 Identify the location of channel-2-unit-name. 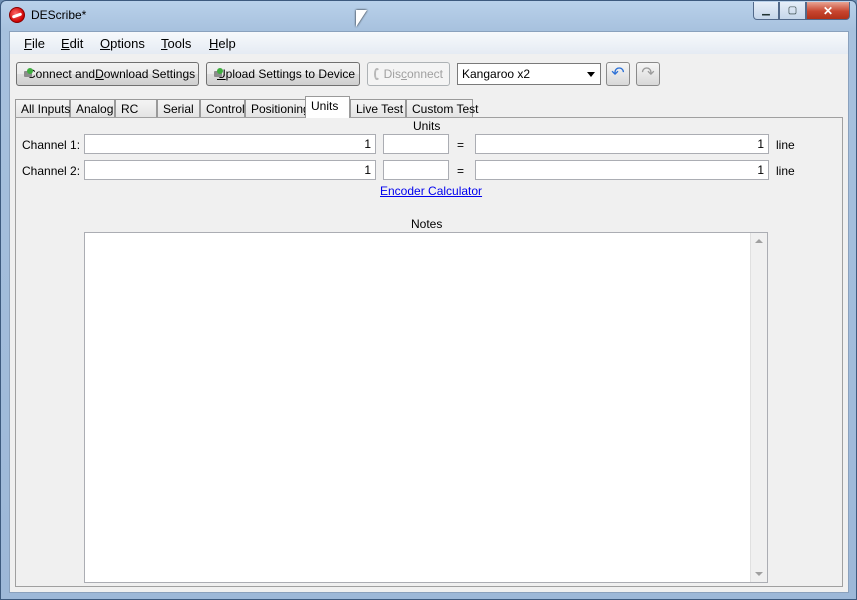
(416, 170).